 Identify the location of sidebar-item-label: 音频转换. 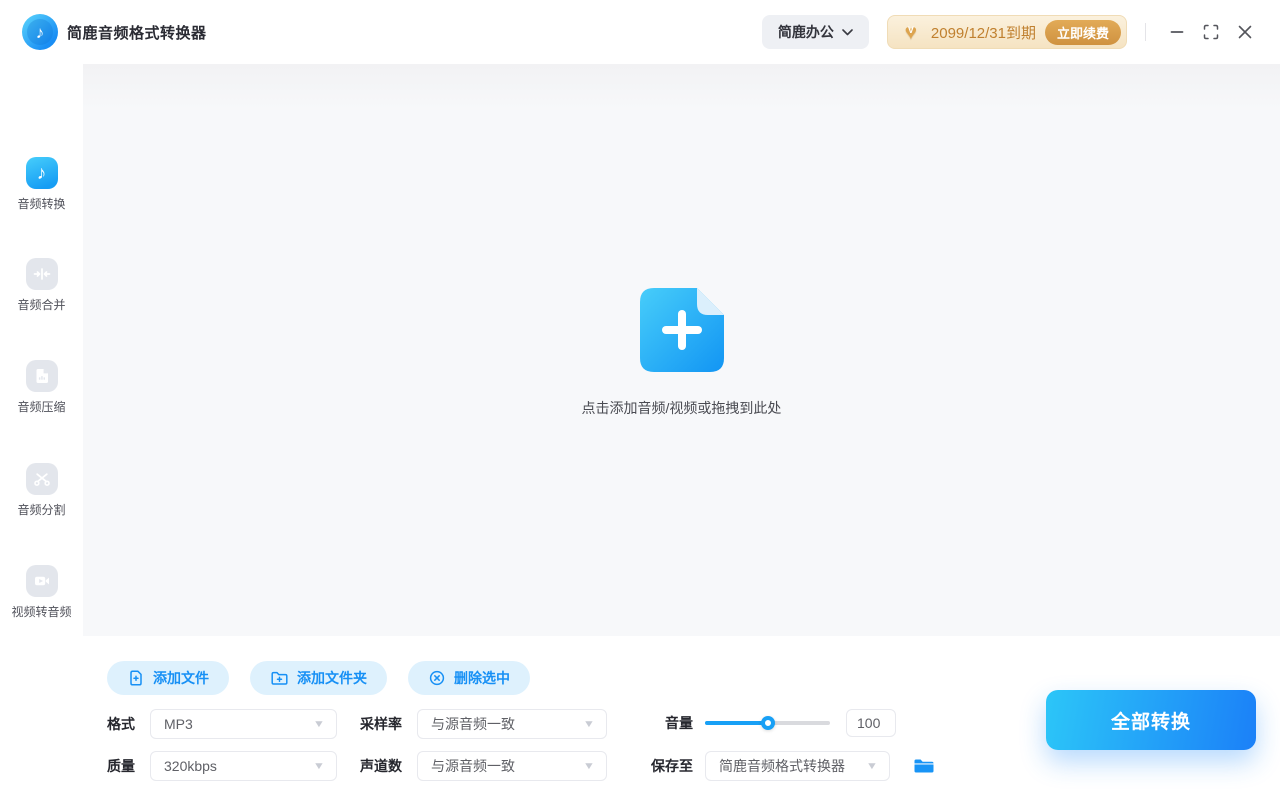
(41, 204).